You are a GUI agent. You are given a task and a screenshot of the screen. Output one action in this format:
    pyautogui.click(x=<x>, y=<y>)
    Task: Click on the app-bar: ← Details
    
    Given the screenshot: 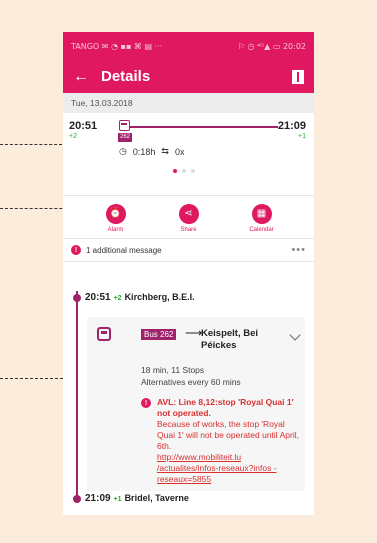 What is the action you would take?
    pyautogui.click(x=188, y=76)
    